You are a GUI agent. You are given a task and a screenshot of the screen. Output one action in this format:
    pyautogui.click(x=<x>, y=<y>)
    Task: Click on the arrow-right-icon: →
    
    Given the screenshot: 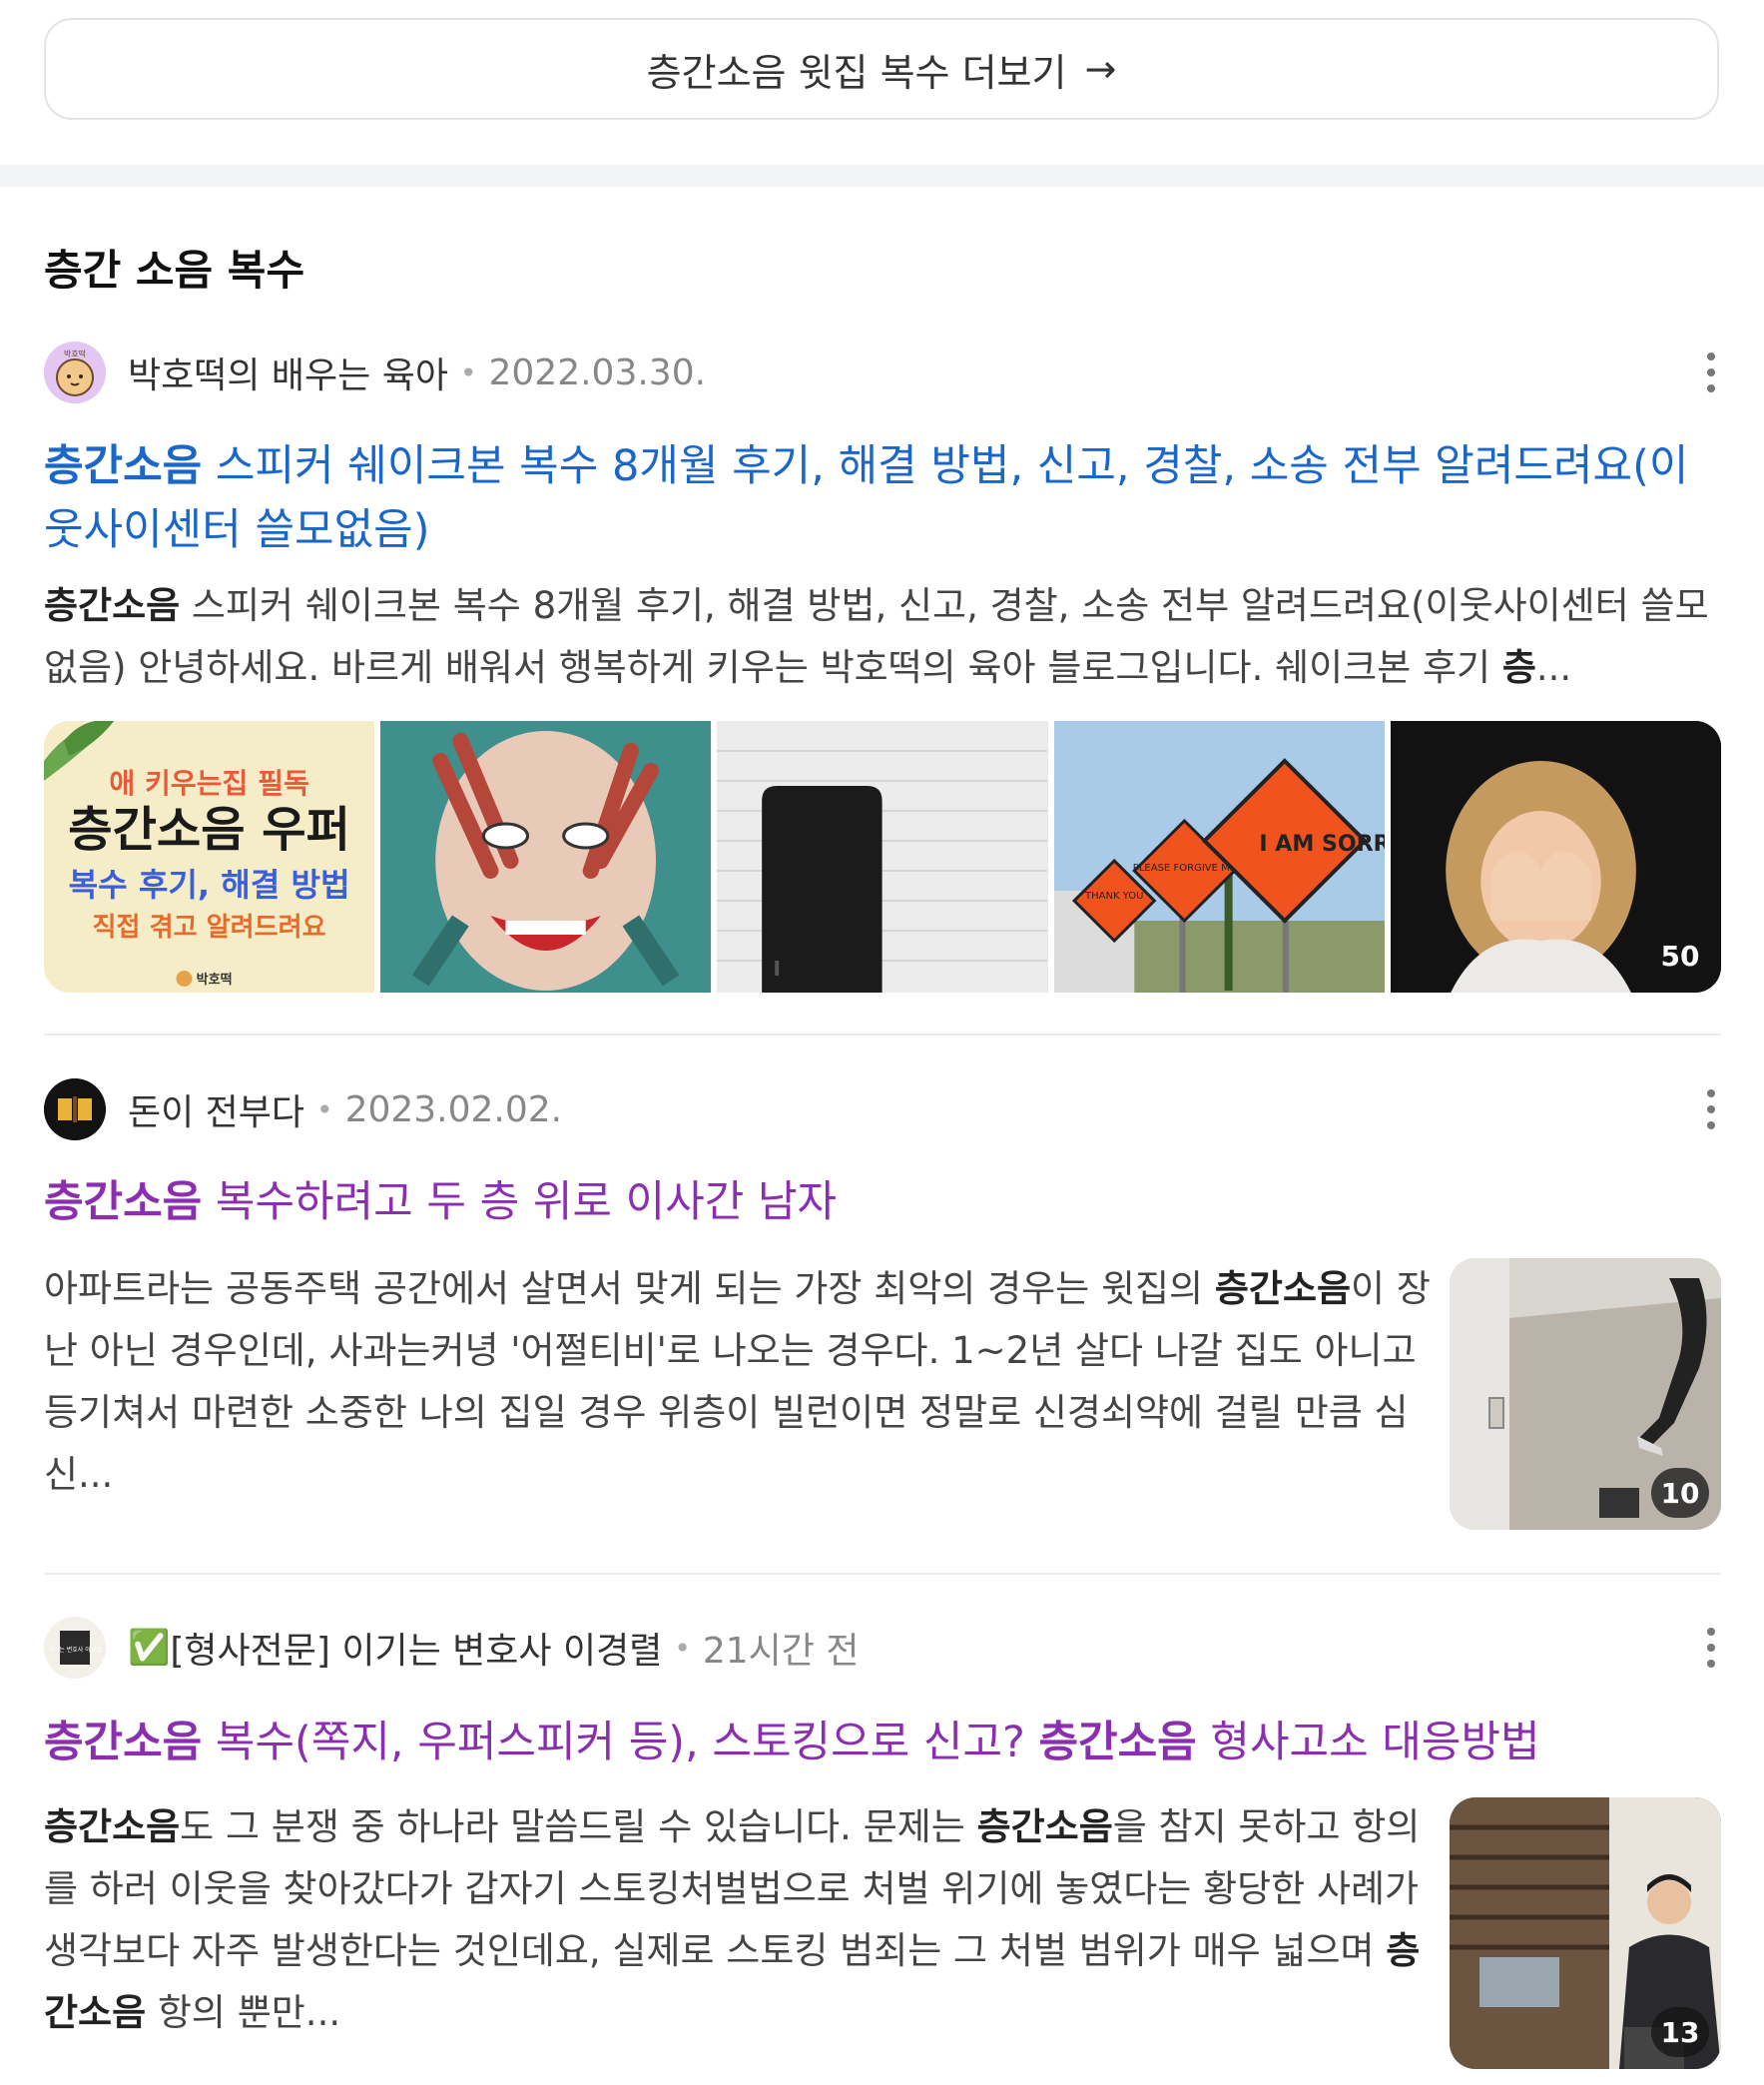 What is the action you would take?
    pyautogui.click(x=1100, y=69)
    